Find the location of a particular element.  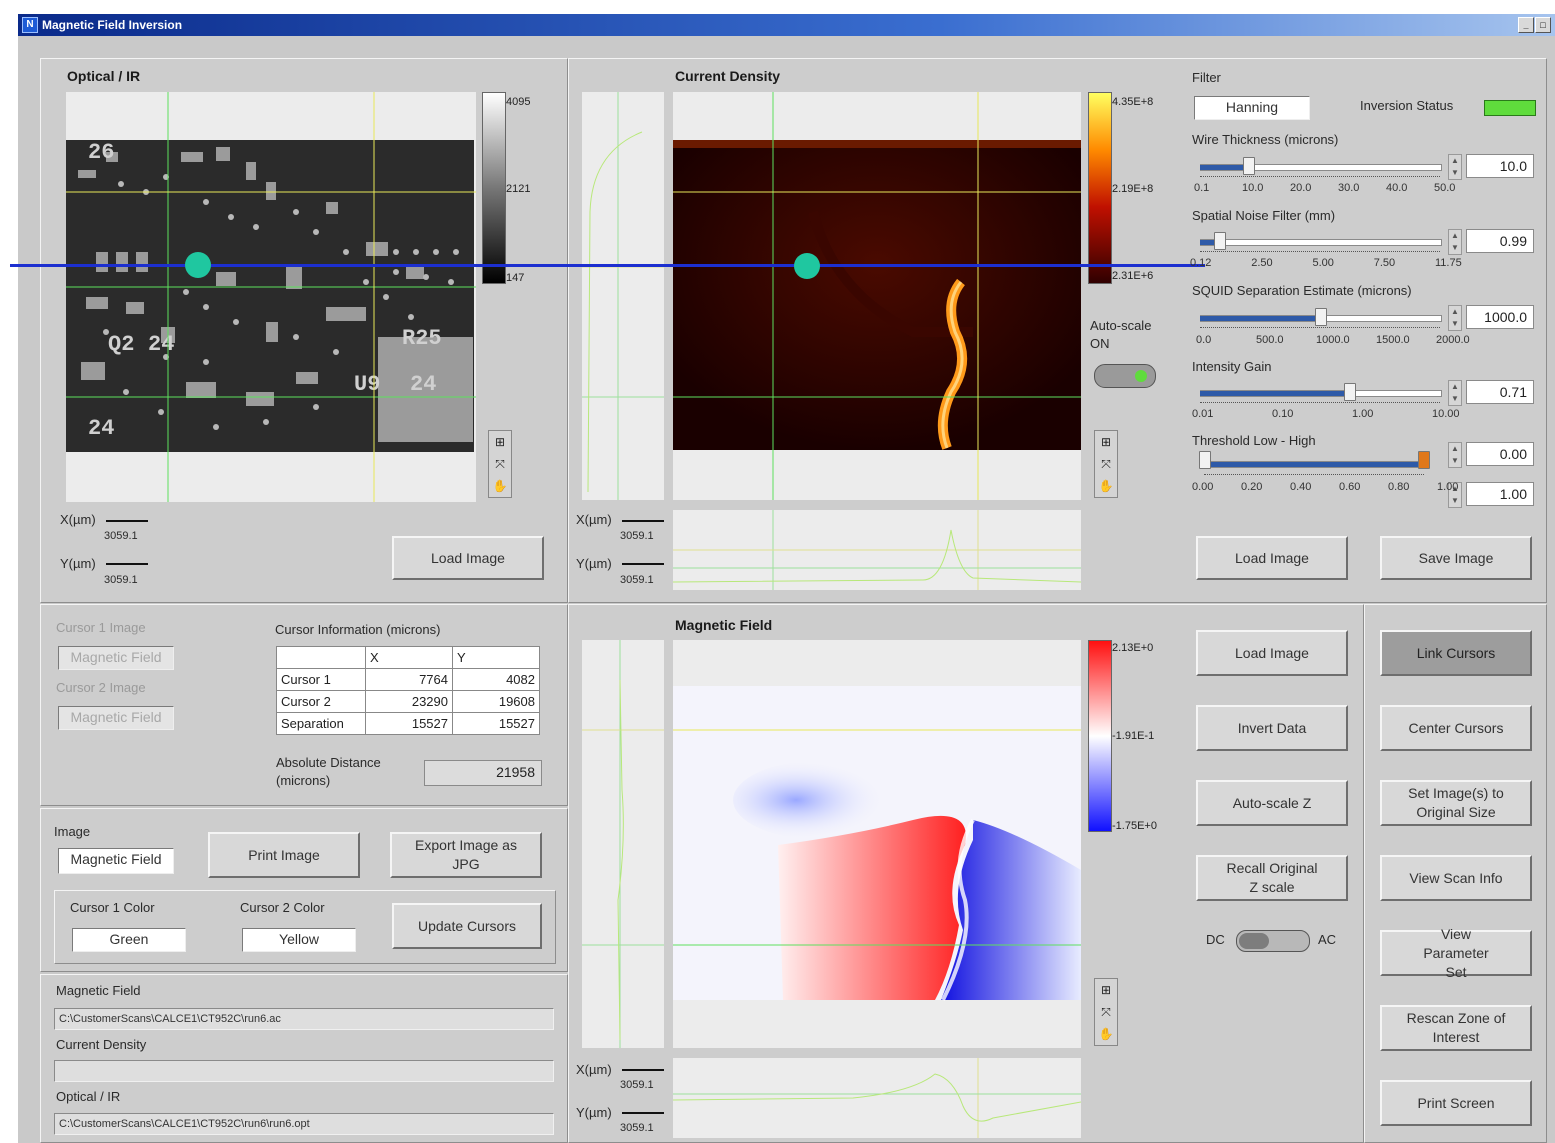

filter-select: Hanning is located at coordinates (1252, 108).